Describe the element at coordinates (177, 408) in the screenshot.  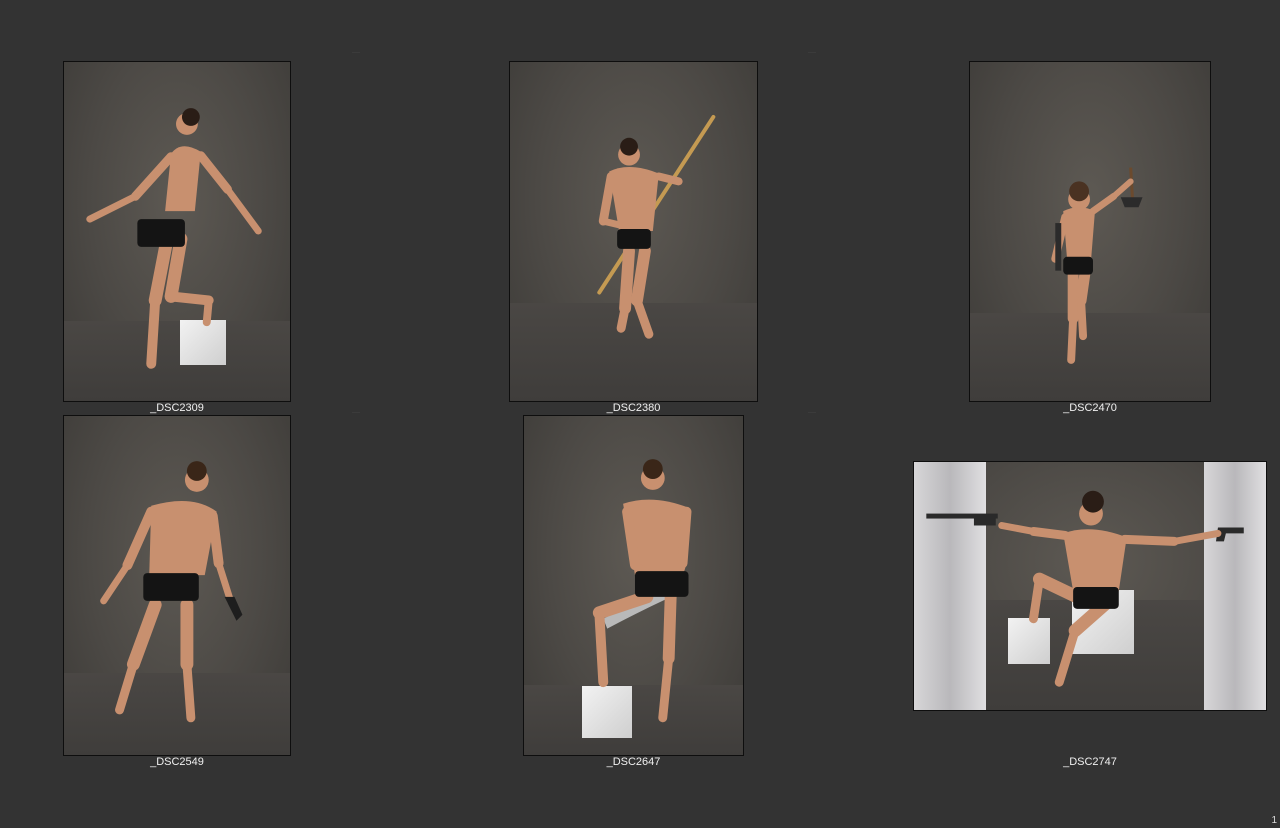
I see `photo-caption-1: _DSC2309` at that location.